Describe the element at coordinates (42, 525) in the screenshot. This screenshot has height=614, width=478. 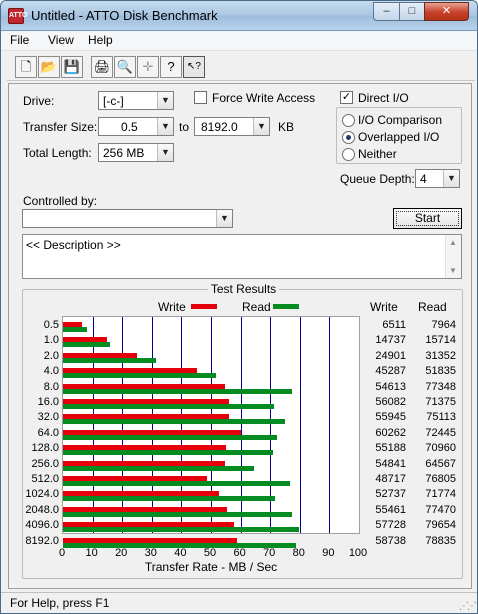
I see `row-label: 4096.0` at that location.